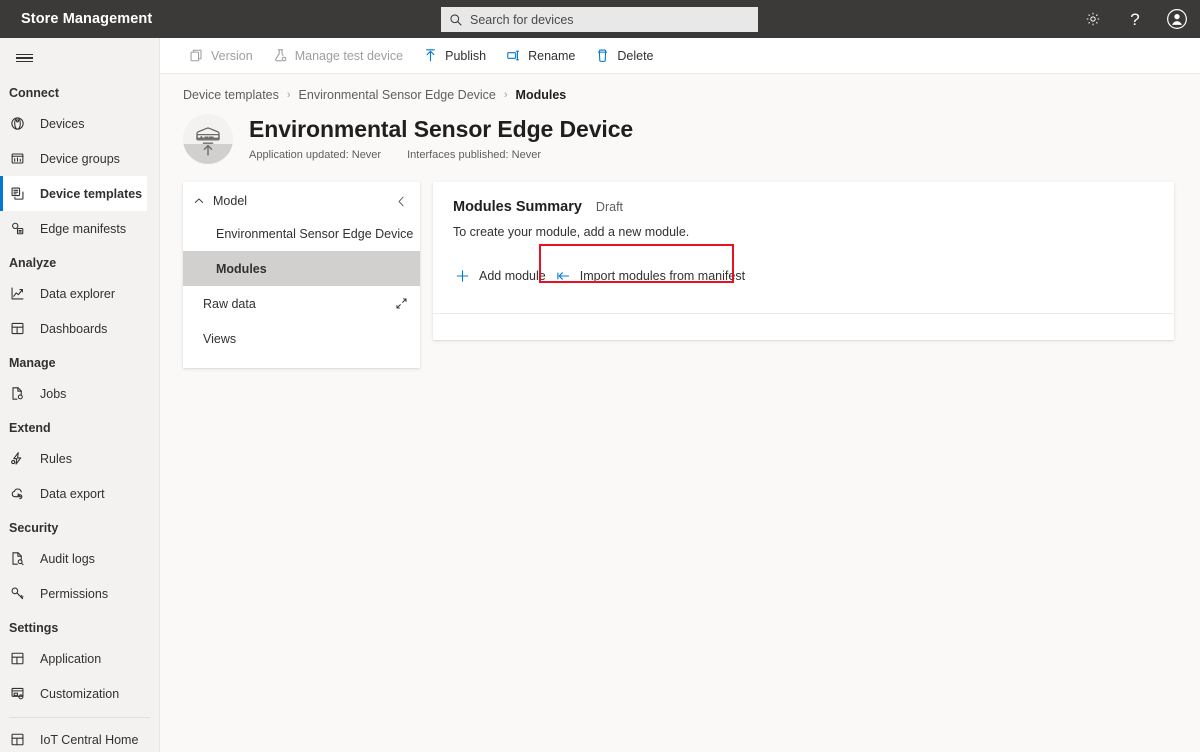  I want to click on command-label: Delete, so click(635, 55).